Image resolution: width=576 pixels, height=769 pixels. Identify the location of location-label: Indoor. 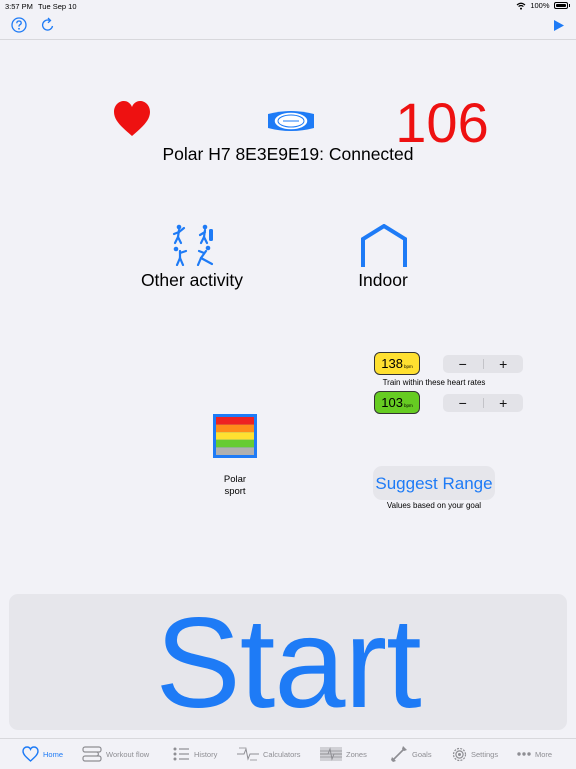
(383, 280).